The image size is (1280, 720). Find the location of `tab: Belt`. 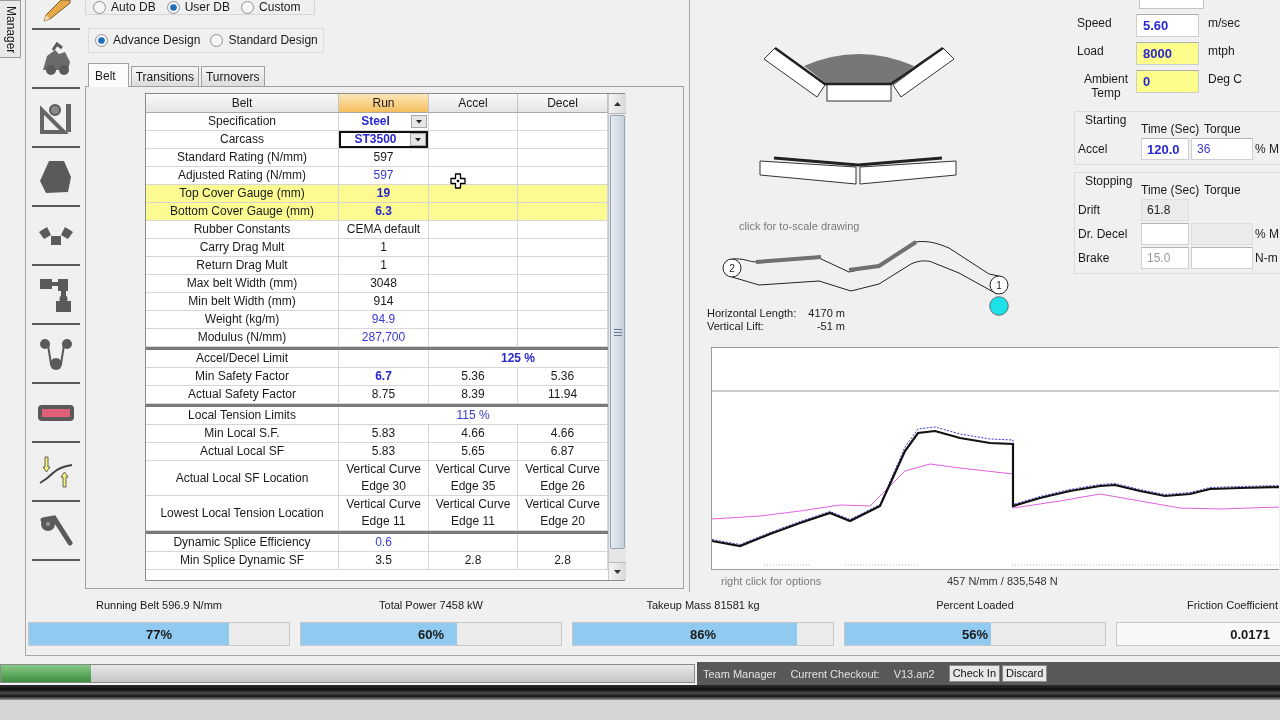

tab: Belt is located at coordinates (108, 75).